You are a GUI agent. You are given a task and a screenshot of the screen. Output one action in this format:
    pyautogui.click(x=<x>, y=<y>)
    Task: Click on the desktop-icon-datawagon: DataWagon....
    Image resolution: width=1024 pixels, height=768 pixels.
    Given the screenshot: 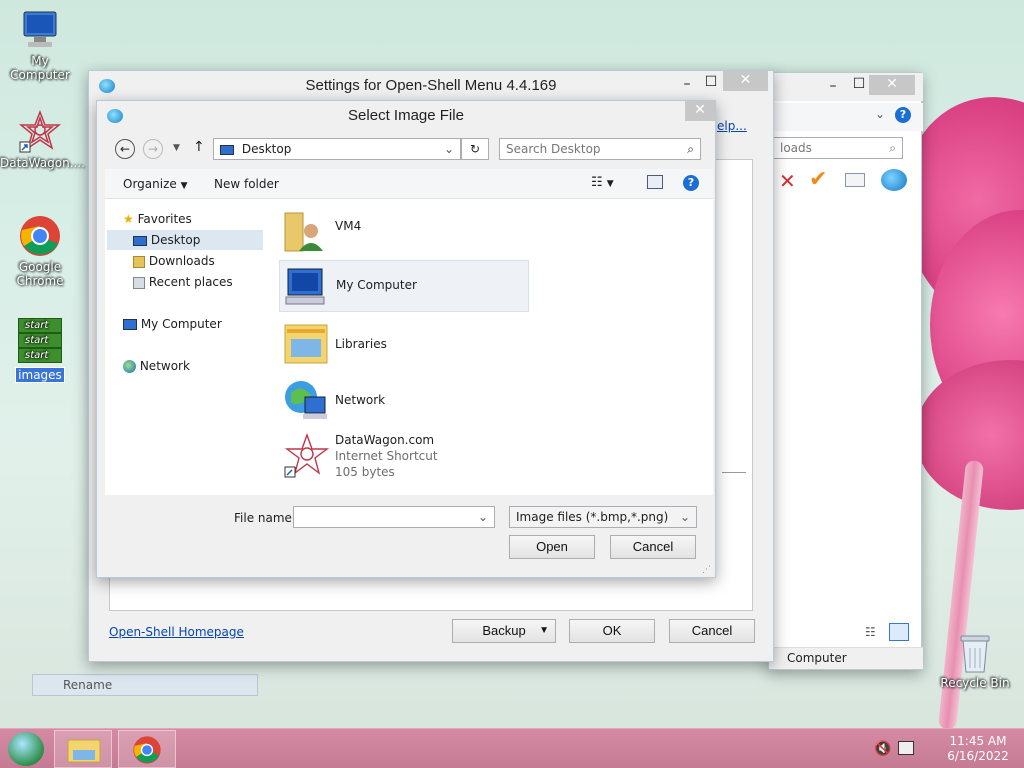 What is the action you would take?
    pyautogui.click(x=42, y=139)
    